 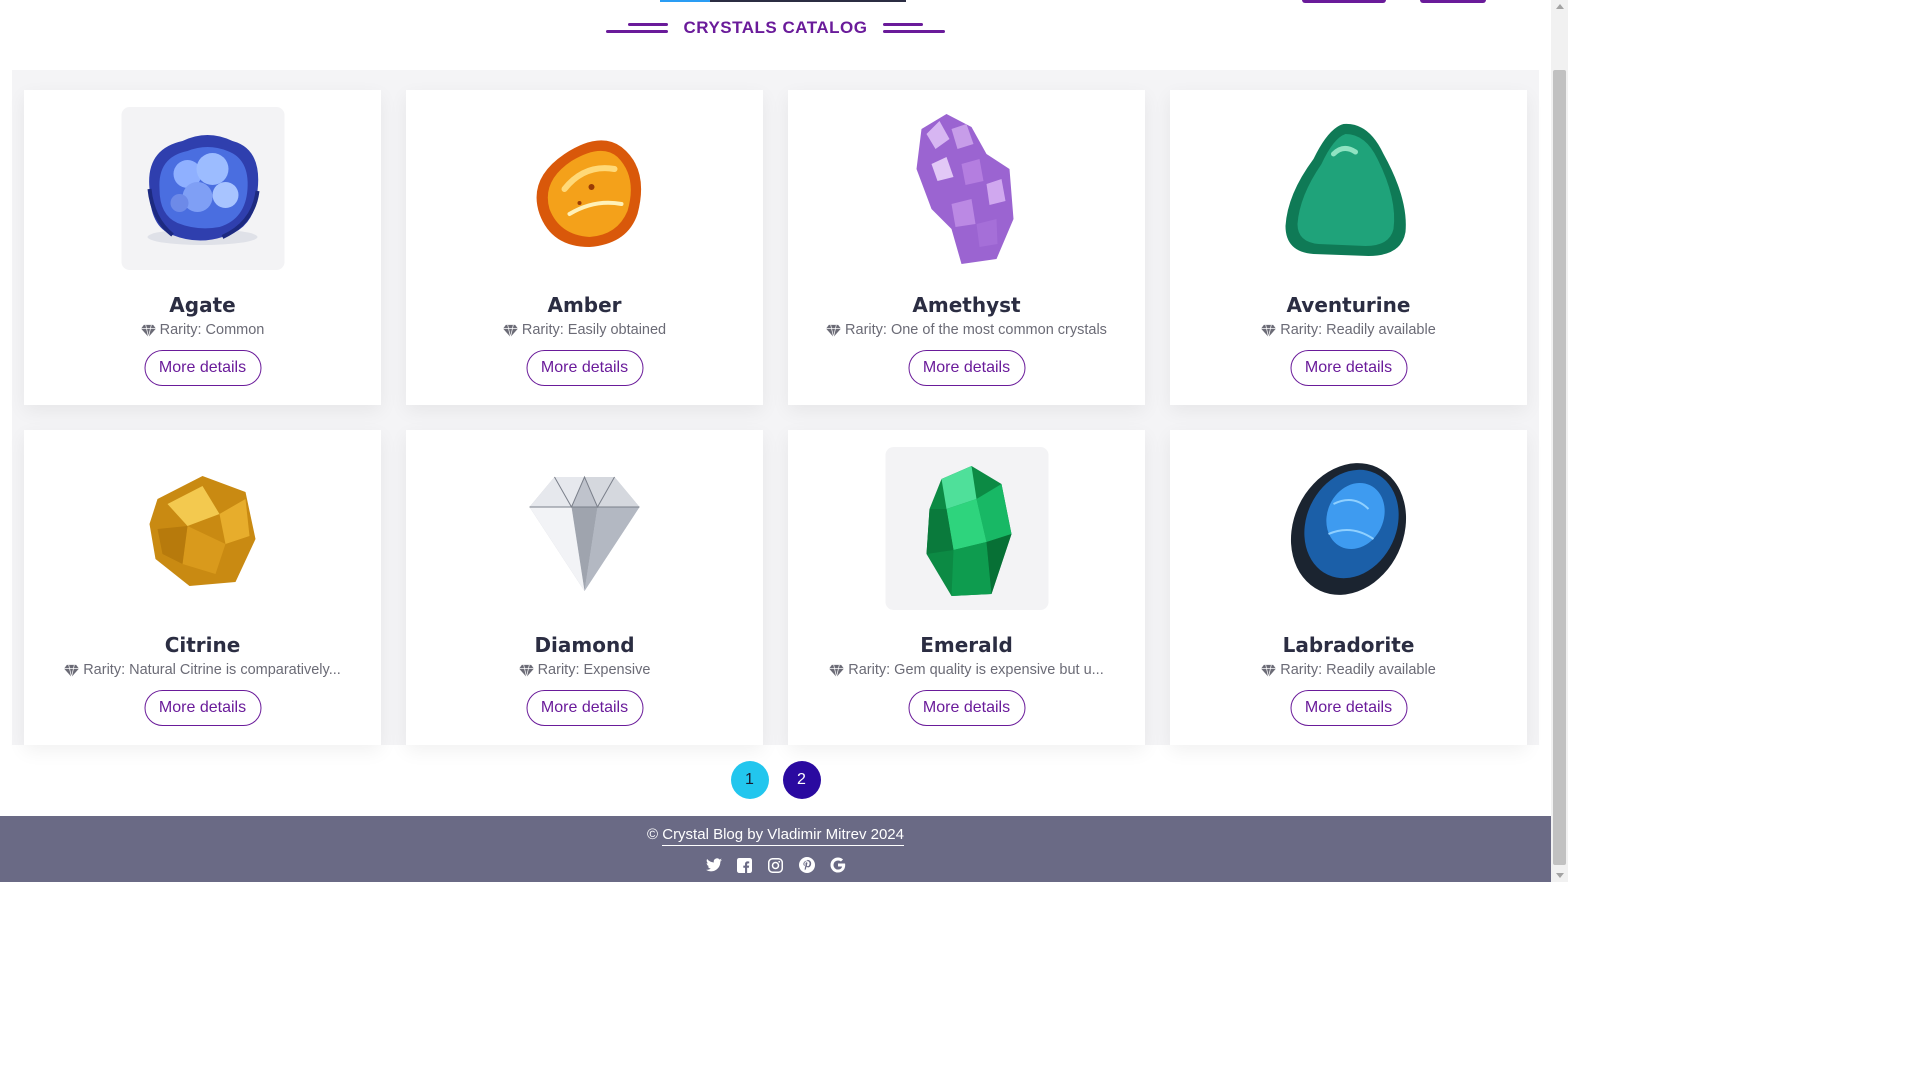 I want to click on crystal-rarity: Rarity: Common, so click(x=202, y=330).